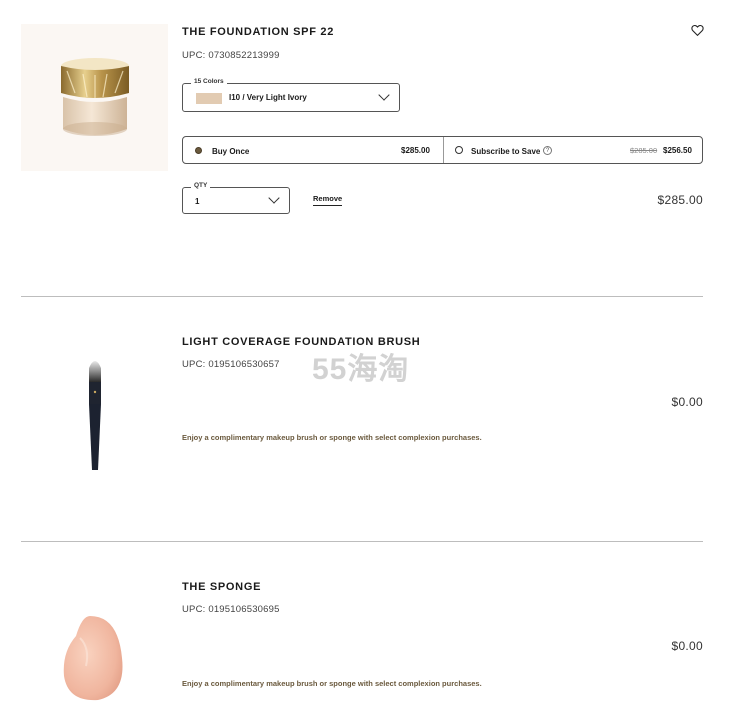 The width and height of the screenshot is (745, 728). I want to click on wishlist-button, so click(697, 30).